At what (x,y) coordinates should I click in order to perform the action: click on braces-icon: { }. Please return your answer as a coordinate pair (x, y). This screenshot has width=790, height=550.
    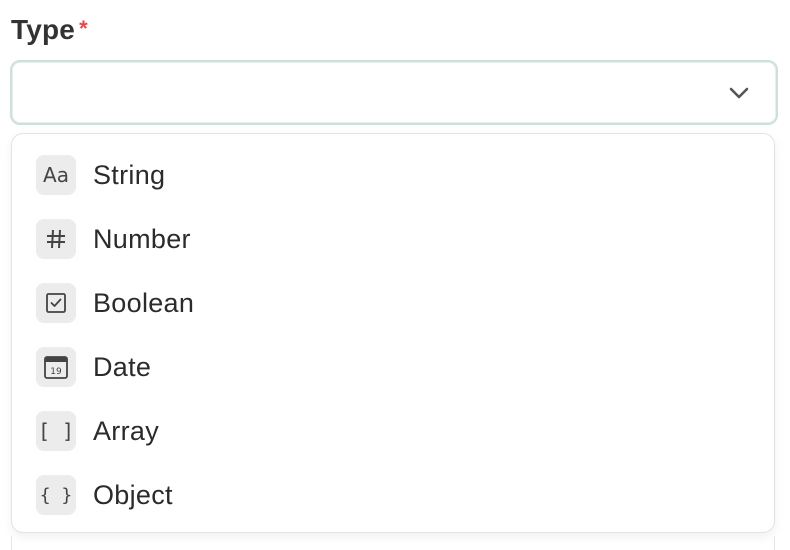
    Looking at the image, I should click on (56, 495).